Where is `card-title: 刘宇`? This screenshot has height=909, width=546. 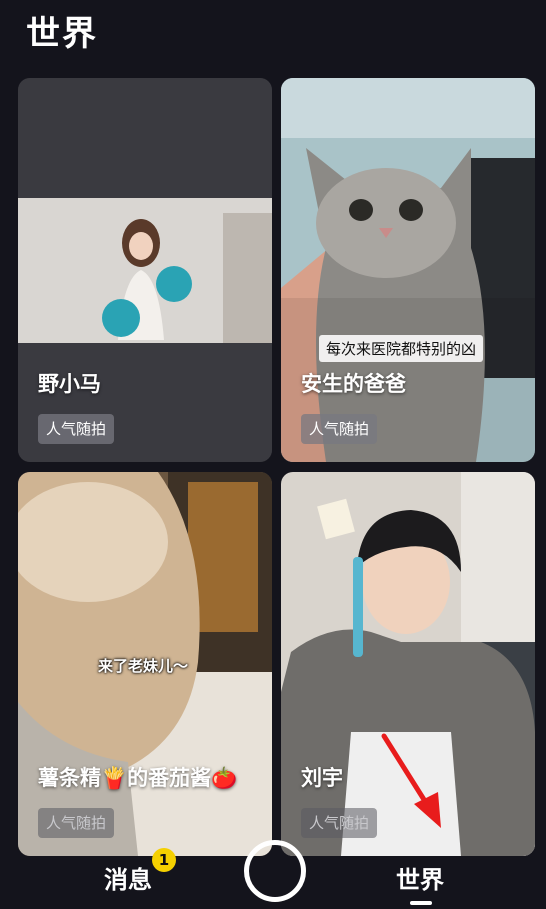
card-title: 刘宇 is located at coordinates (322, 778).